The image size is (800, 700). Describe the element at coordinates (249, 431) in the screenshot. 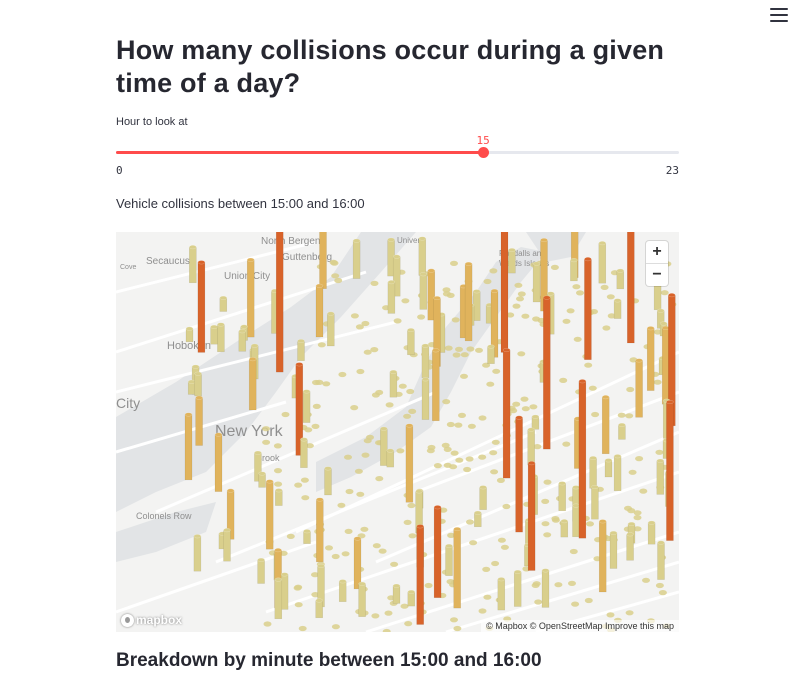

I see `place-label: New York` at that location.